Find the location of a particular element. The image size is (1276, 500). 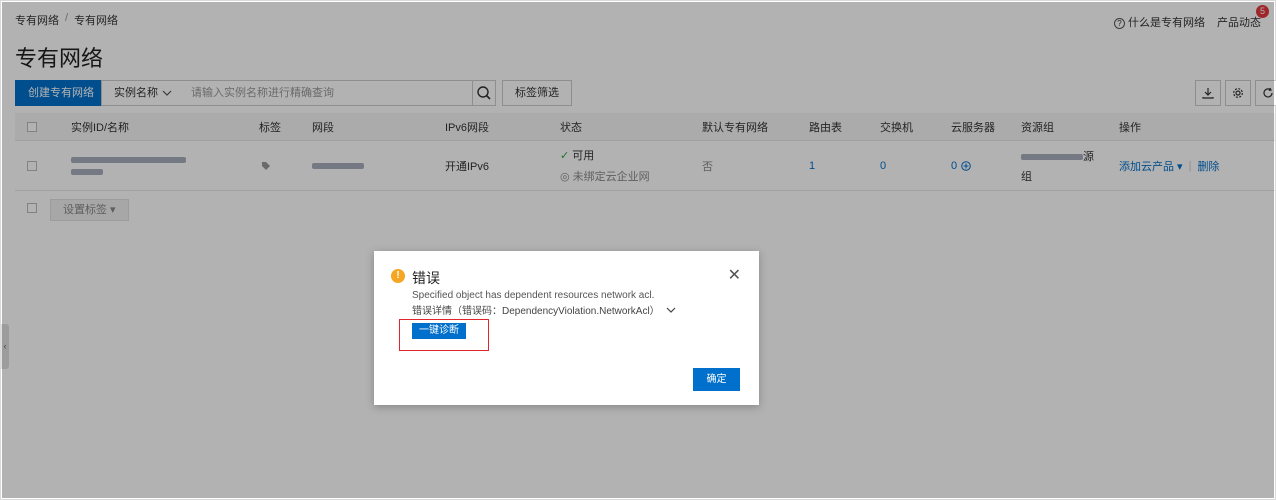

warning-icon: ! is located at coordinates (398, 276).